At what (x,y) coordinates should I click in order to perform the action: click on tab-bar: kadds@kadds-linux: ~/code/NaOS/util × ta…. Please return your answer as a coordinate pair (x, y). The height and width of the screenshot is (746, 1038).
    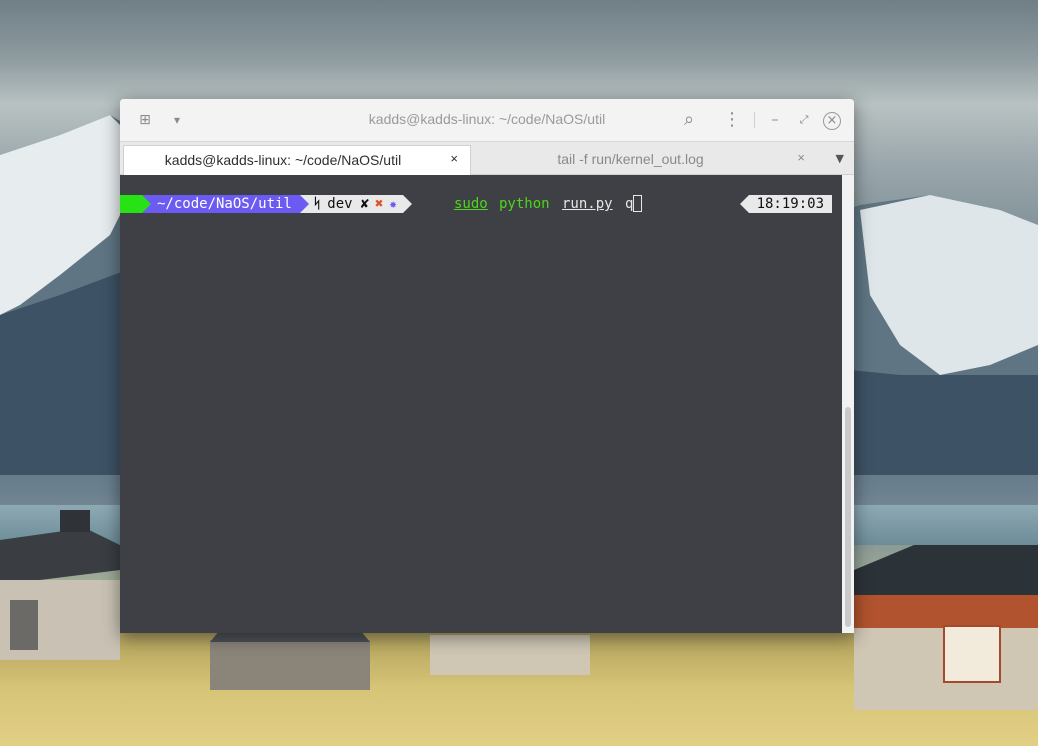
    Looking at the image, I should click on (487, 158).